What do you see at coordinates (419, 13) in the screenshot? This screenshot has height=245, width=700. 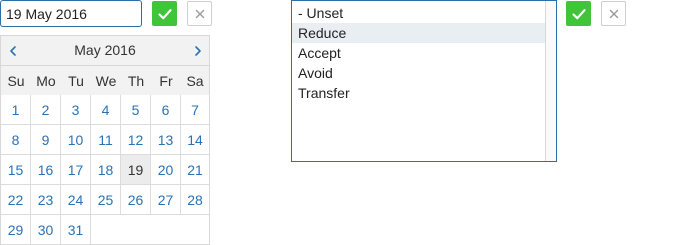 I see `listbox-option: - Unset` at bounding box center [419, 13].